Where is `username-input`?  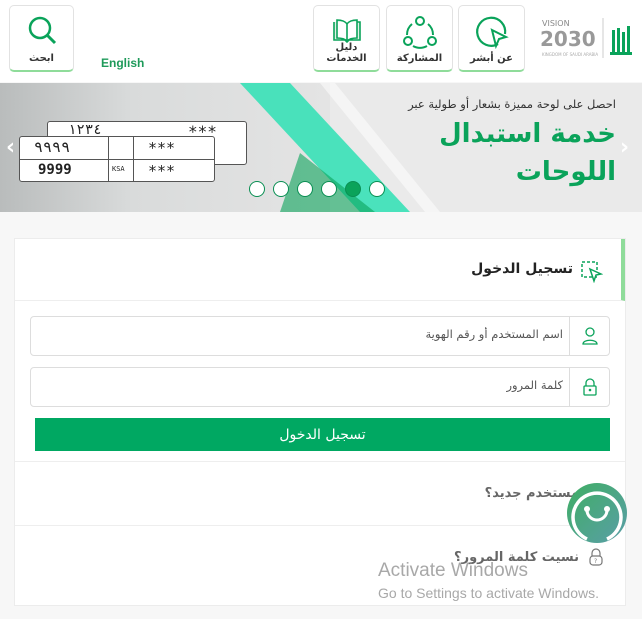 username-input is located at coordinates (313, 334).